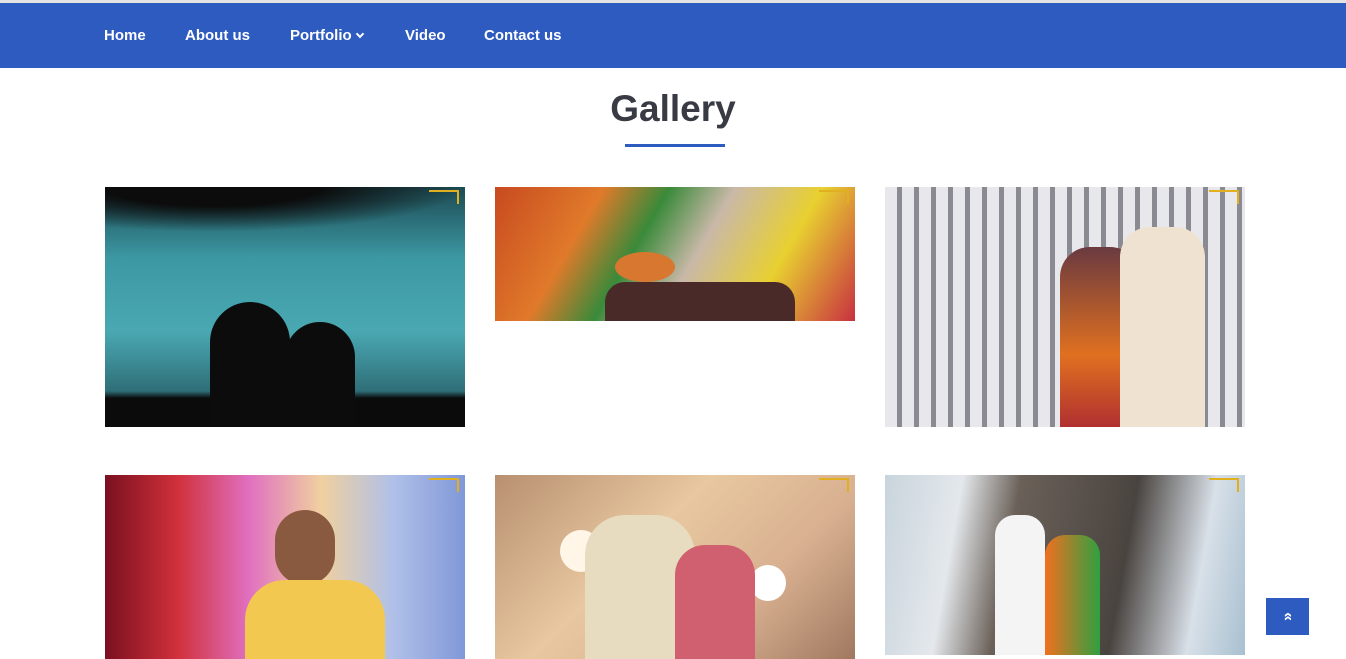 The width and height of the screenshot is (1346, 659). Describe the element at coordinates (675, 254) in the screenshot. I see `gallery-image-diya` at that location.